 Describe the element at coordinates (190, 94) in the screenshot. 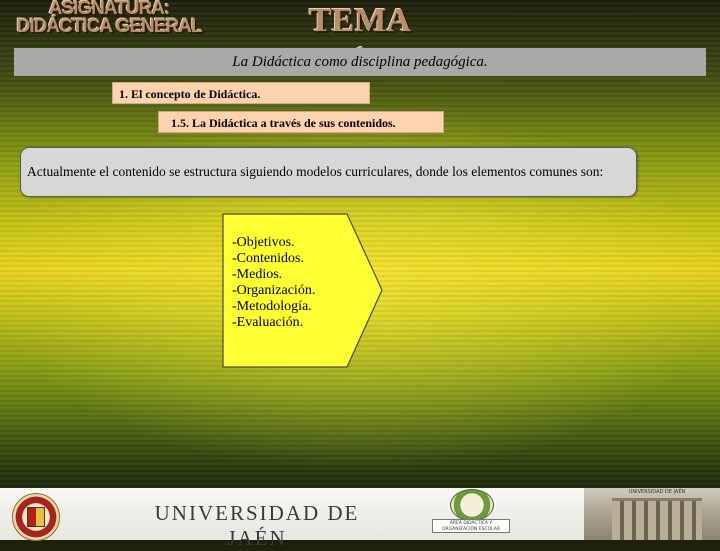

I see `section-label: 1. El concepto de Didáctica.` at that location.